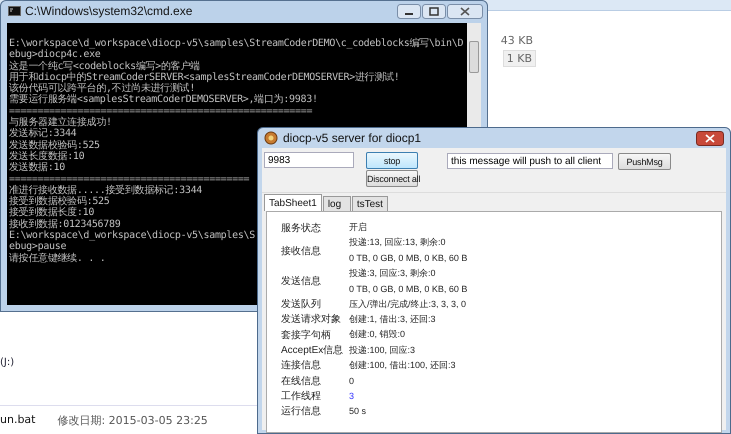 The height and width of the screenshot is (434, 731). What do you see at coordinates (37, 168) in the screenshot?
I see `console-line: 发送数据:10` at bounding box center [37, 168].